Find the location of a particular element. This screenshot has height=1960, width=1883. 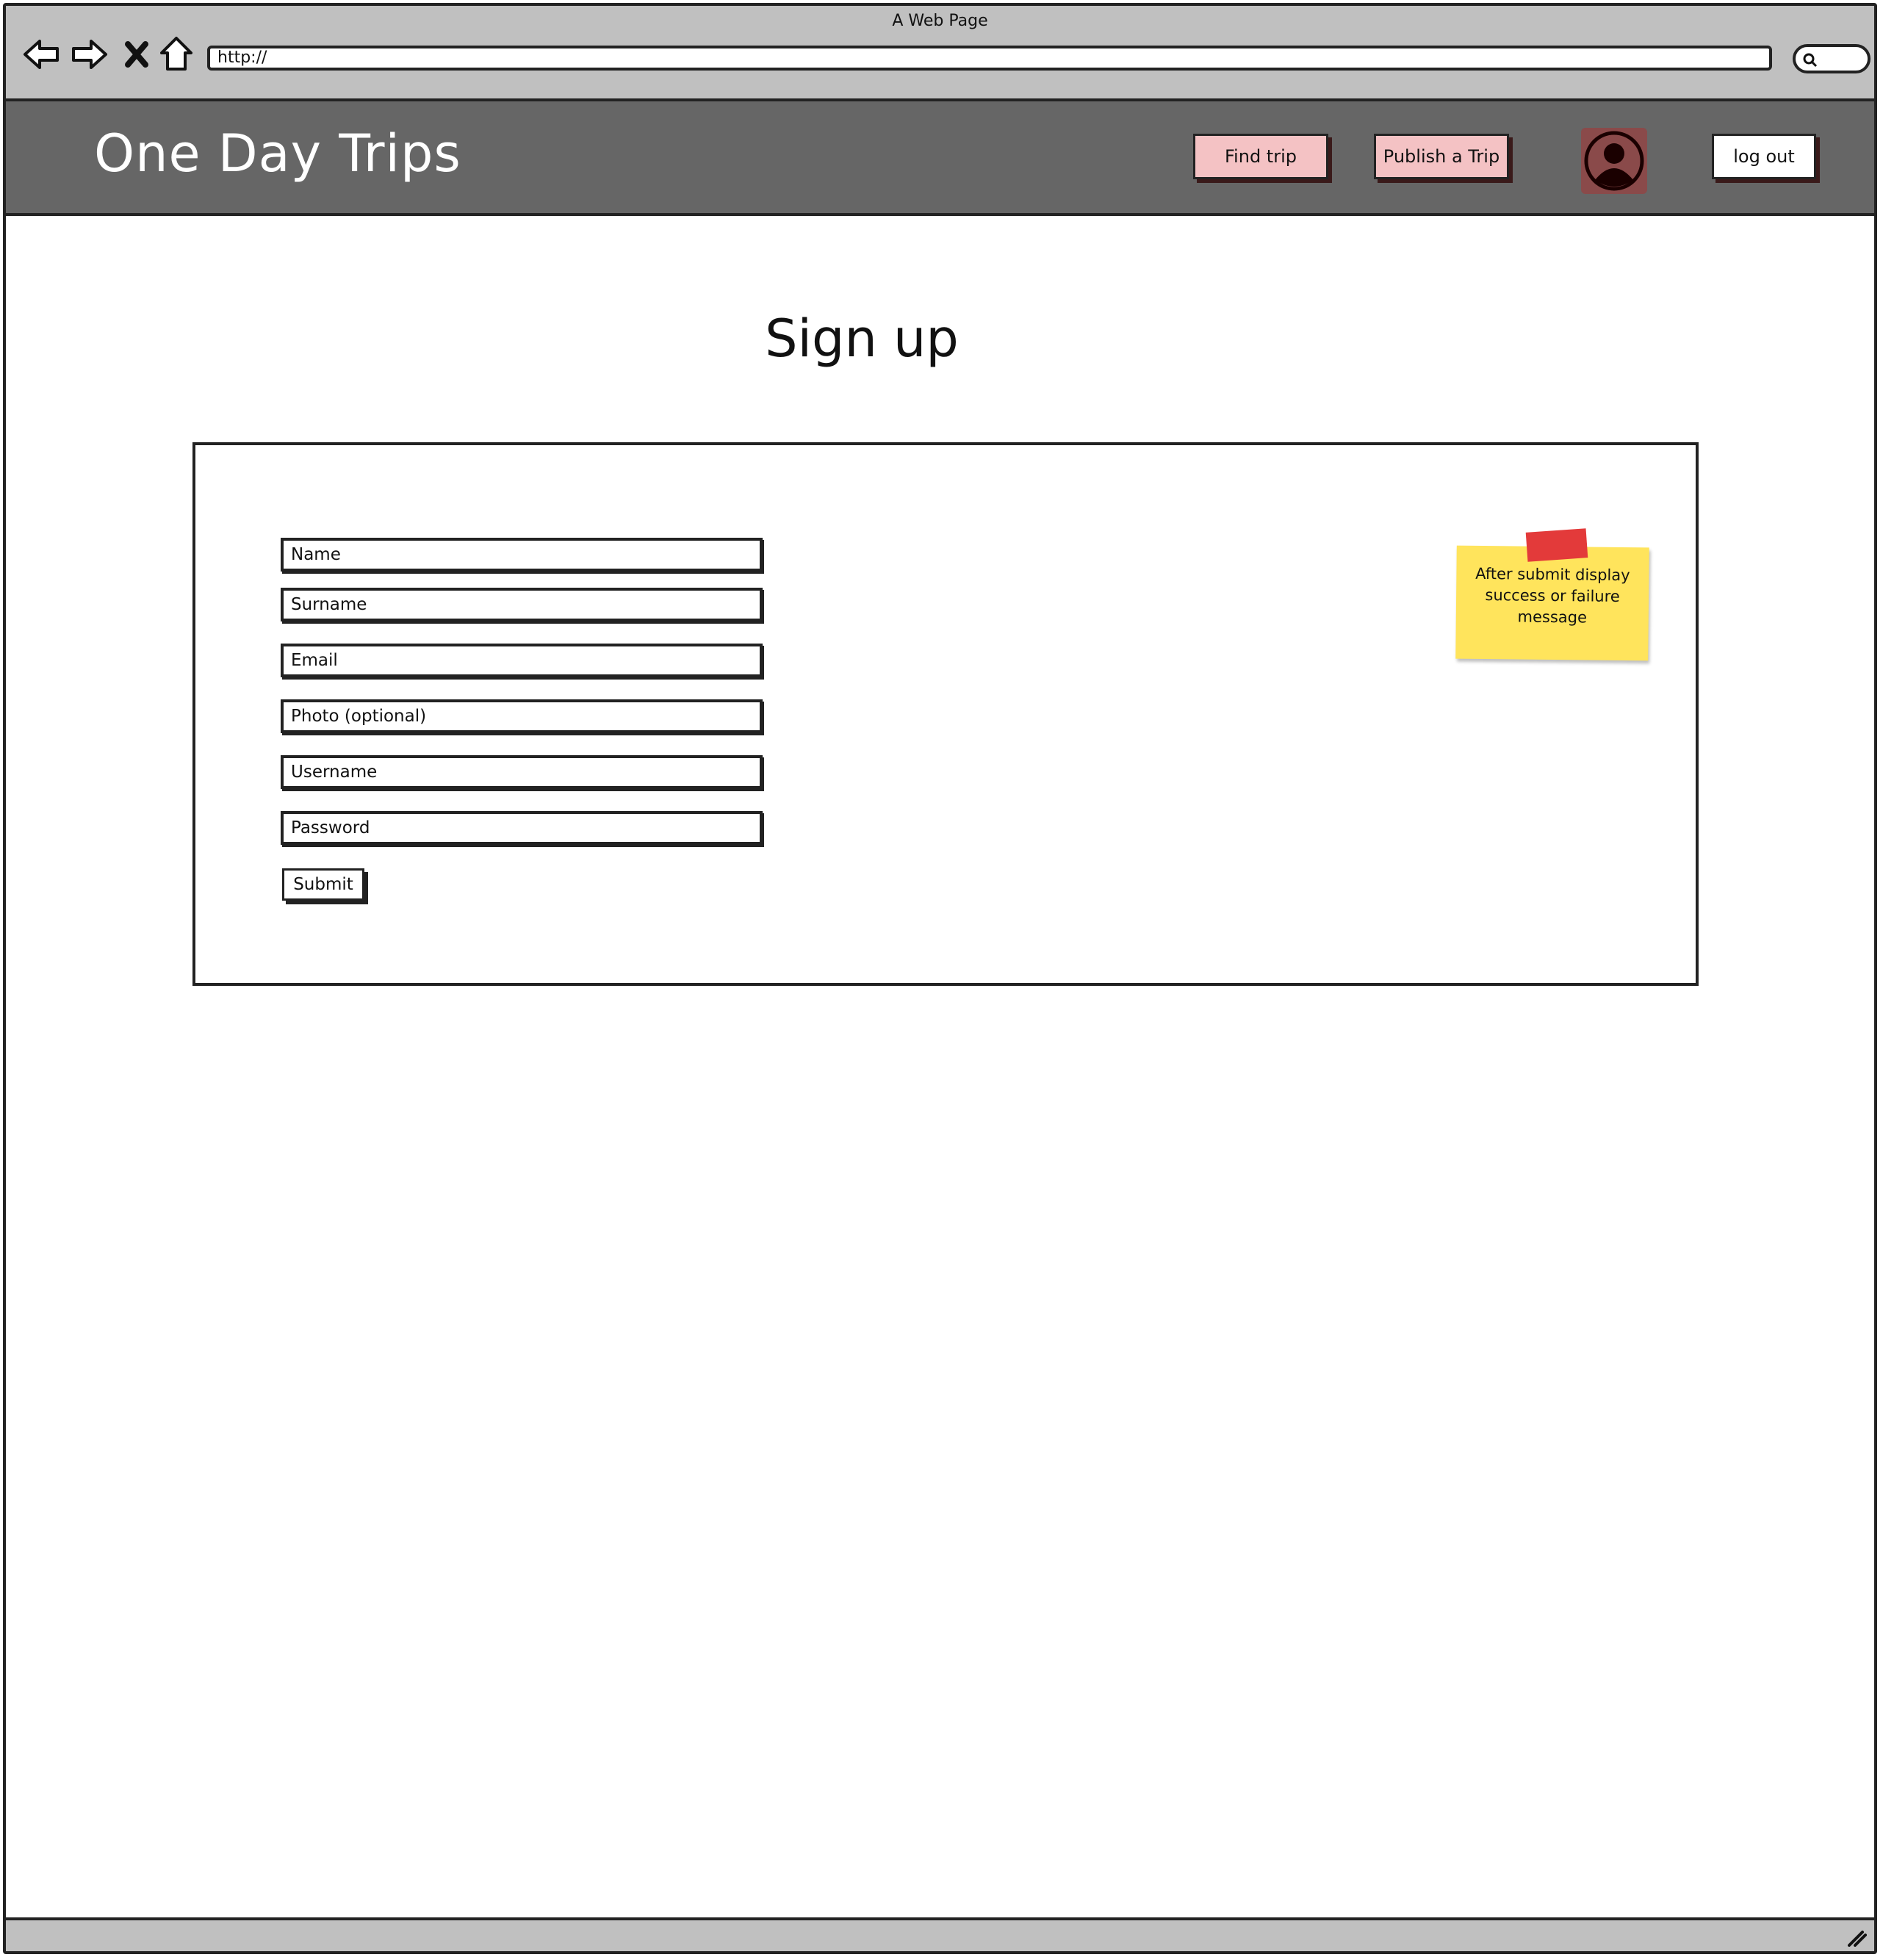

forward-arrow-icon is located at coordinates (90, 54).